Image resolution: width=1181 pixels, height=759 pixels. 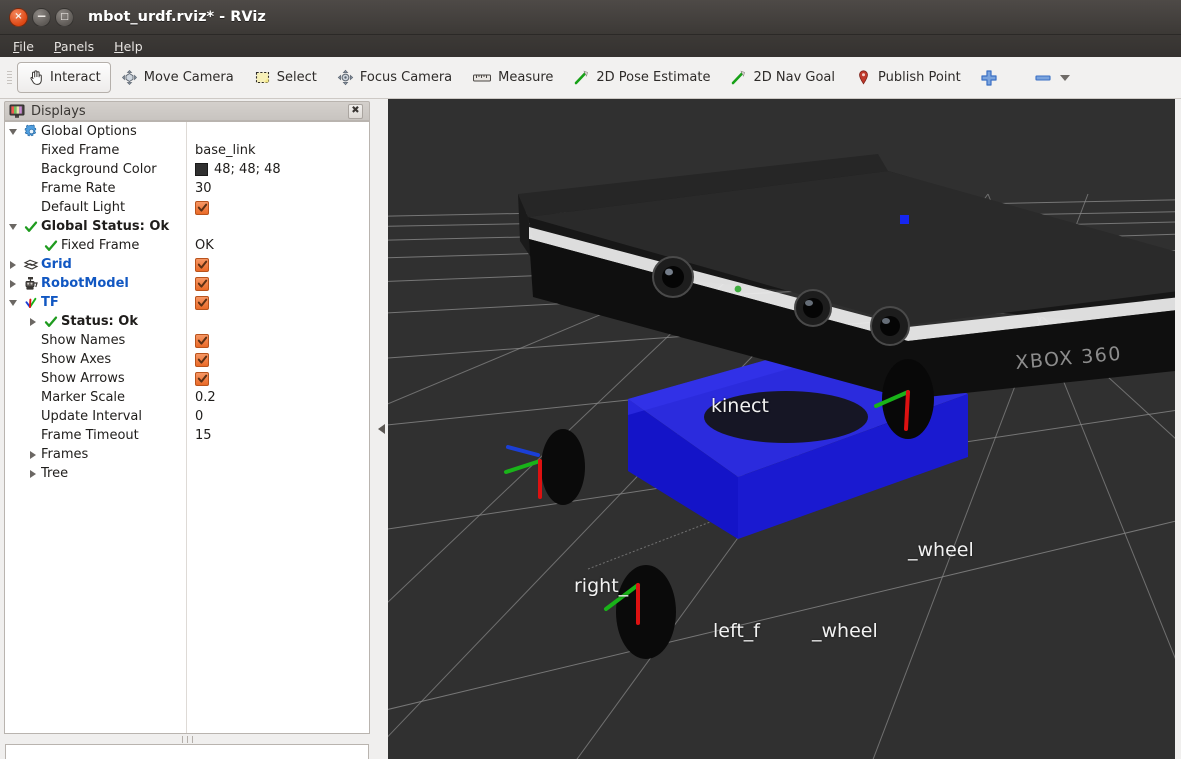 I want to click on close-icon: ×, so click(x=18, y=16).